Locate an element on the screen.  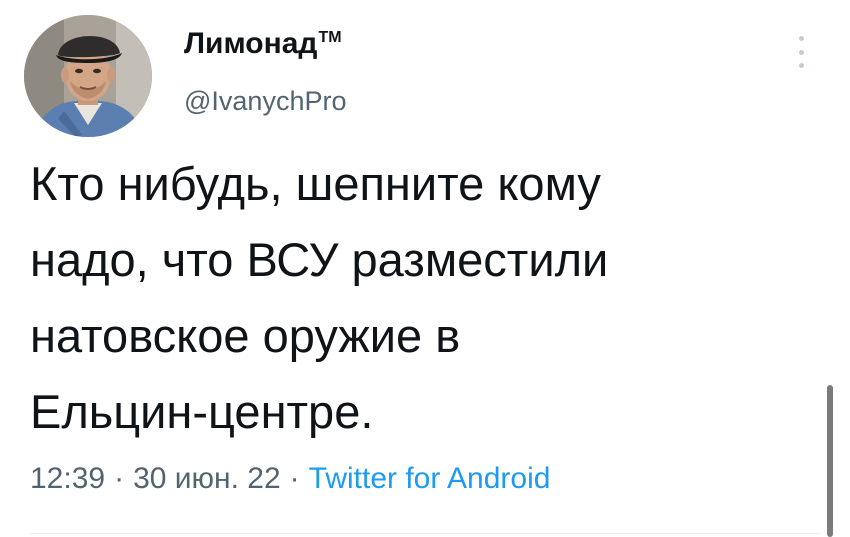
tweet-text-line: надо, что ВСУ разместили is located at coordinates (319, 259).